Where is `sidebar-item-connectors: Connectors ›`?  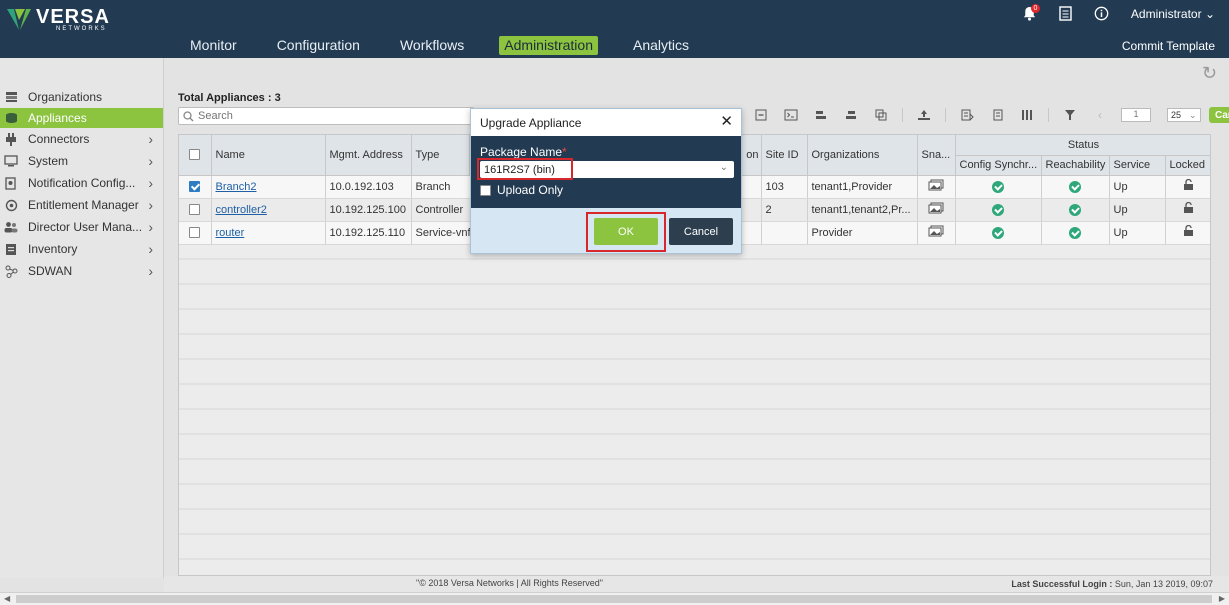 sidebar-item-connectors: Connectors › is located at coordinates (81, 139).